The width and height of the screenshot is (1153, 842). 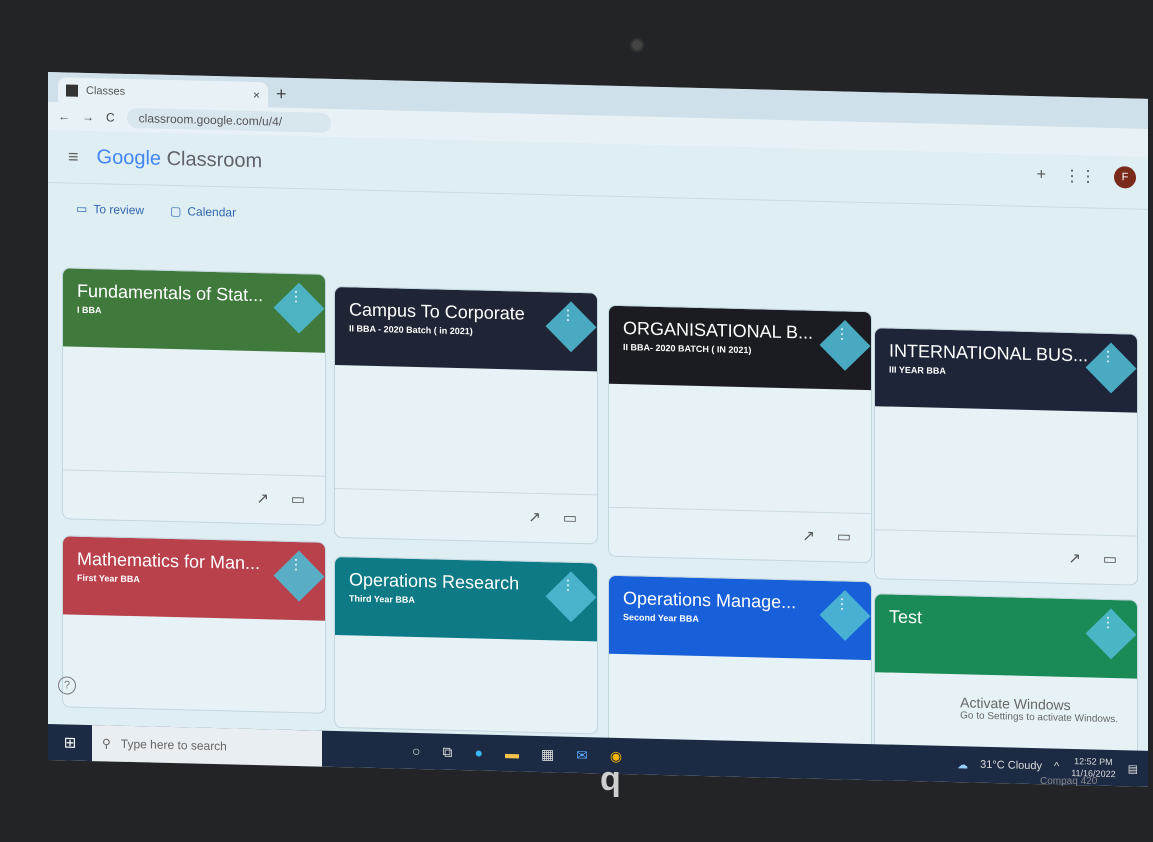 What do you see at coordinates (214, 159) in the screenshot?
I see `logo-classroom: Classroom` at bounding box center [214, 159].